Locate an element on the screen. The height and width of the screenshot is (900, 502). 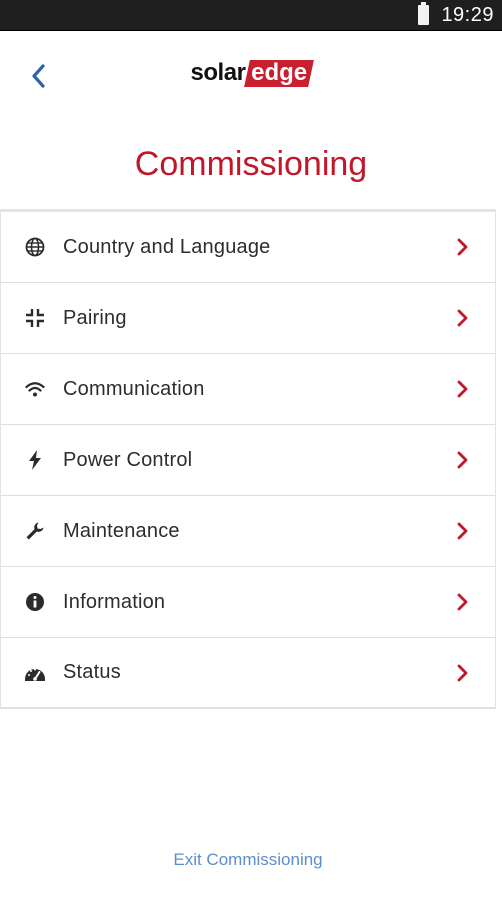
chevron-left-icon is located at coordinates (38, 76).